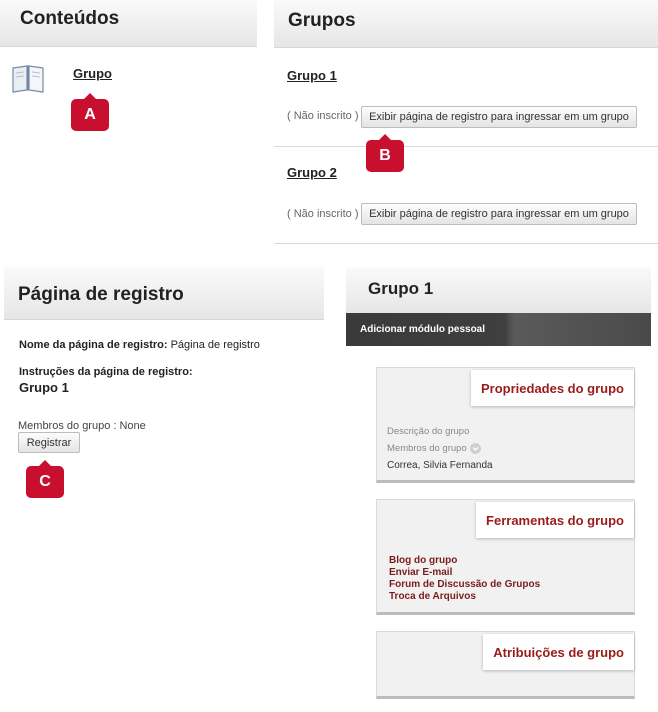  What do you see at coordinates (28, 78) in the screenshot?
I see `book-icon` at bounding box center [28, 78].